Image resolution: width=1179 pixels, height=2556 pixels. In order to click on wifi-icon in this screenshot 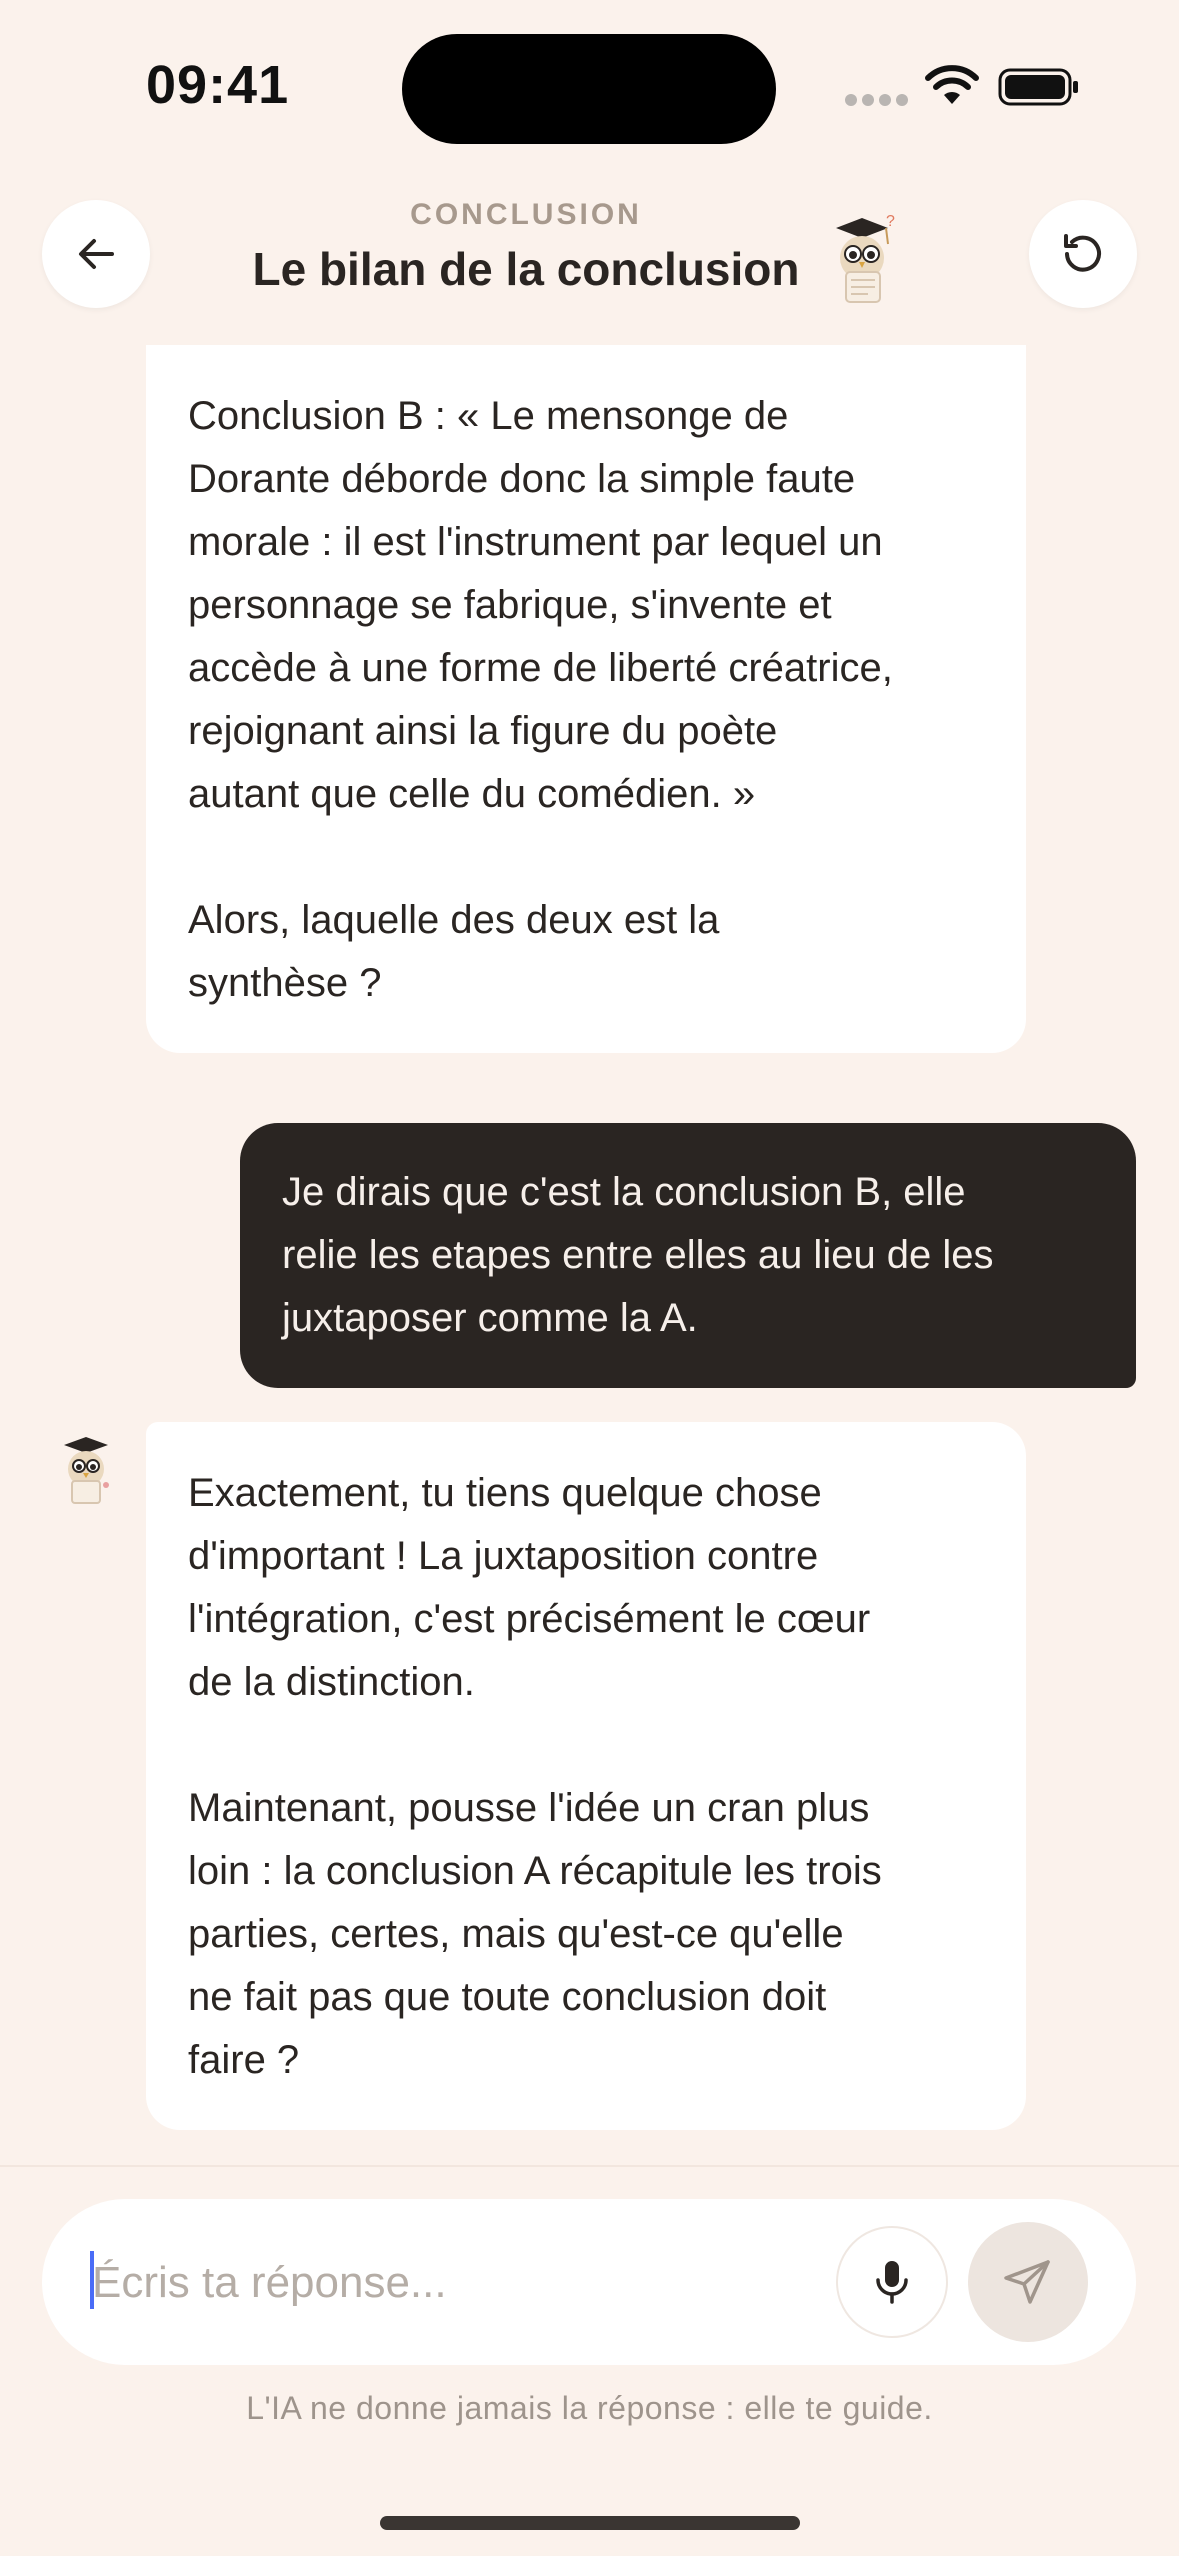, I will do `click(952, 84)`.